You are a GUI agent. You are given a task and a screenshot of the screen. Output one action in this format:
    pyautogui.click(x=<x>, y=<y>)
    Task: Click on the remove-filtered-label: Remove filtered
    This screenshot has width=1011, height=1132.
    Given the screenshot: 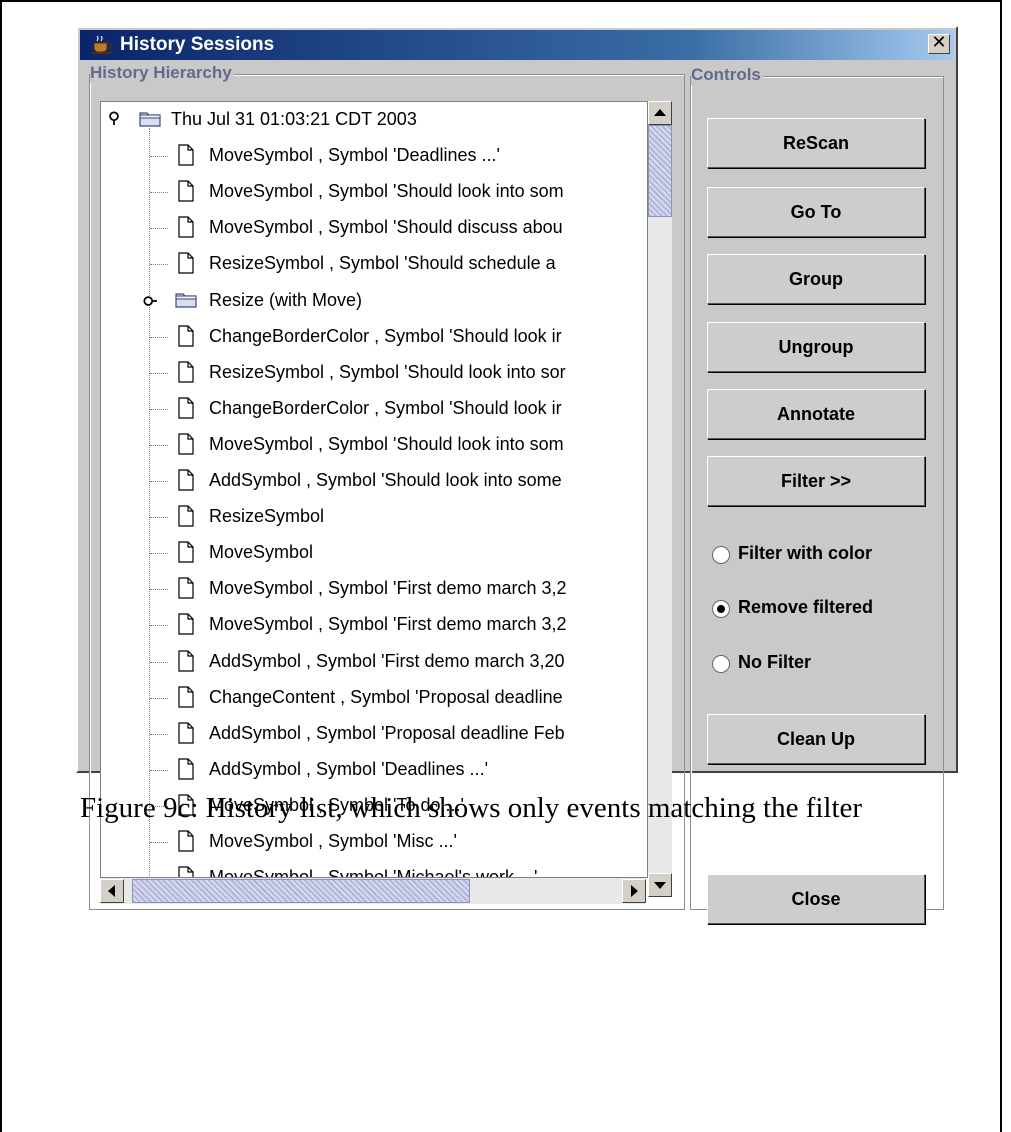 What is the action you would take?
    pyautogui.click(x=806, y=607)
    